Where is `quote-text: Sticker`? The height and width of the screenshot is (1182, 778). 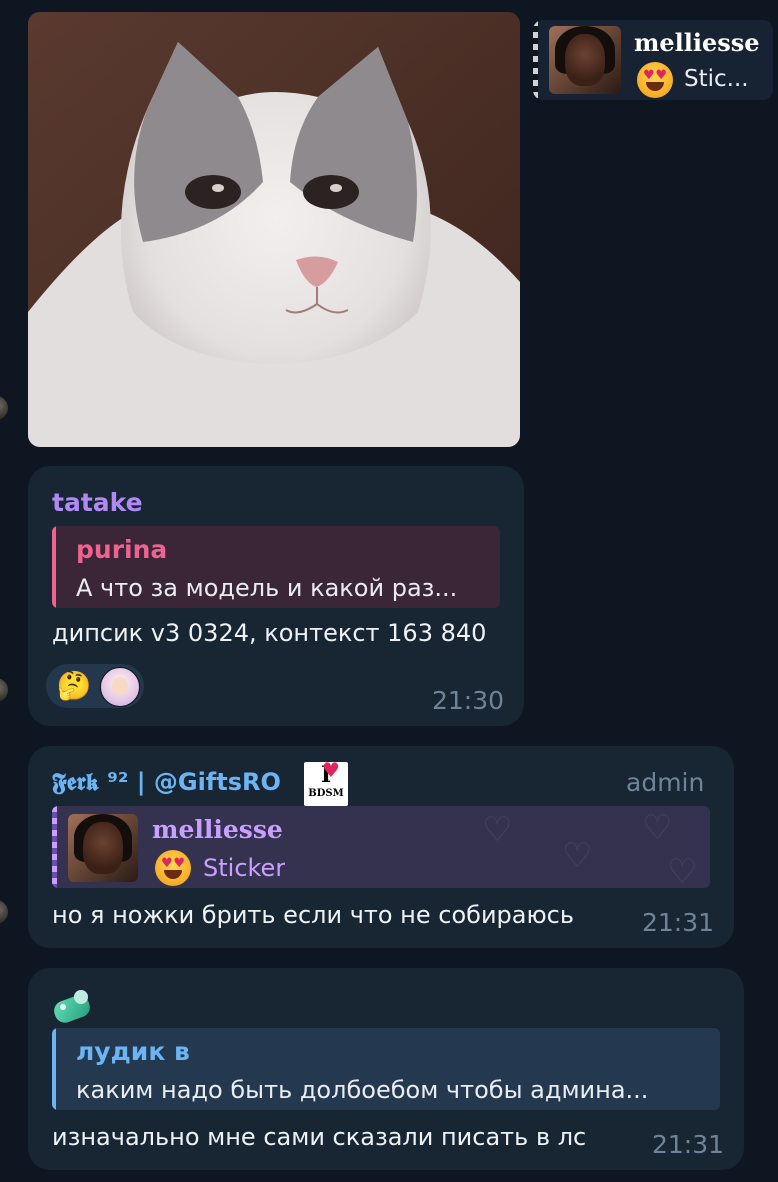 quote-text: Sticker is located at coordinates (244, 868).